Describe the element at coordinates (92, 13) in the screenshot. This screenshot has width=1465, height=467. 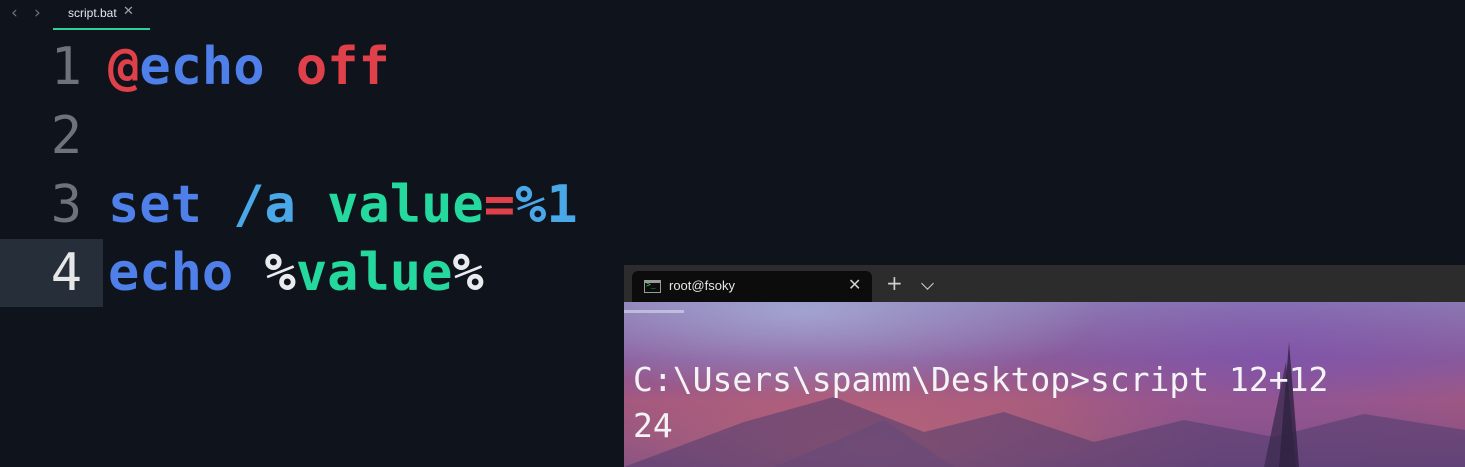
I see `tab-label: script.bat` at that location.